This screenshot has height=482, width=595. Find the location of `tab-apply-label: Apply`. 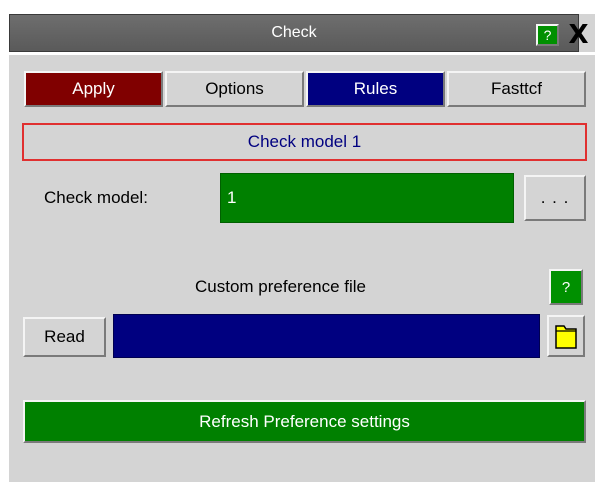

tab-apply-label: Apply is located at coordinates (93, 88).